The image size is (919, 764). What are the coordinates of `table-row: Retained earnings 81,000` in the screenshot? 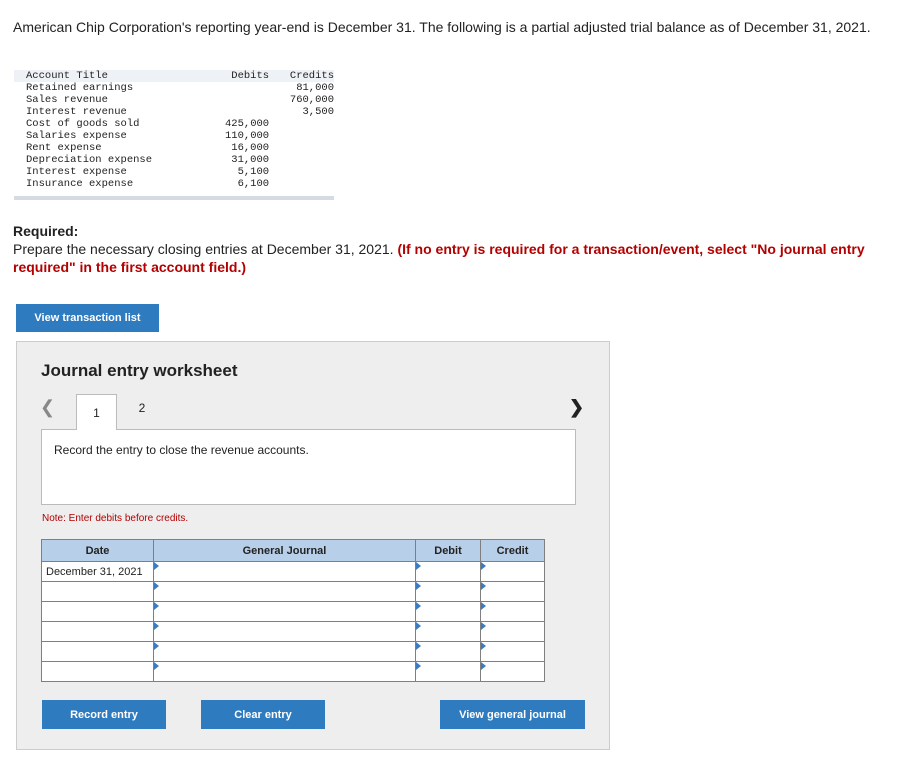 It's located at (174, 88).